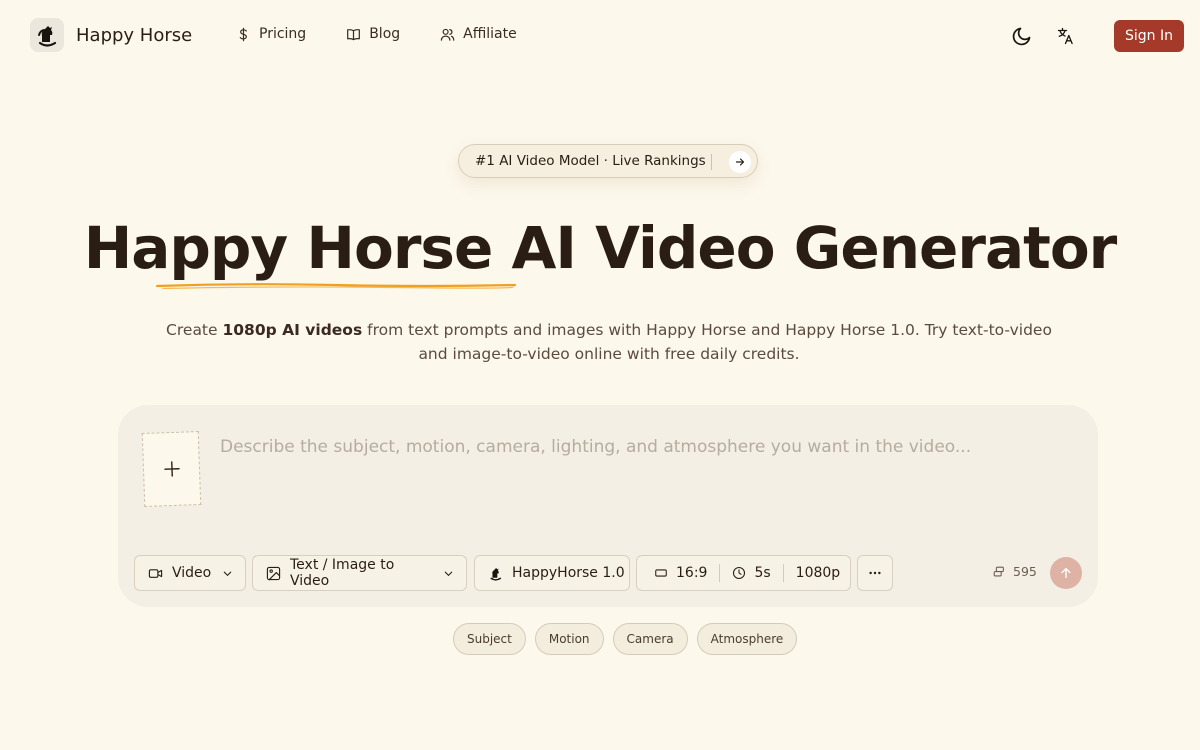 This screenshot has width=1200, height=750. Describe the element at coordinates (600, 248) in the screenshot. I see `page-title: Happy Horse AI Video Generator` at that location.